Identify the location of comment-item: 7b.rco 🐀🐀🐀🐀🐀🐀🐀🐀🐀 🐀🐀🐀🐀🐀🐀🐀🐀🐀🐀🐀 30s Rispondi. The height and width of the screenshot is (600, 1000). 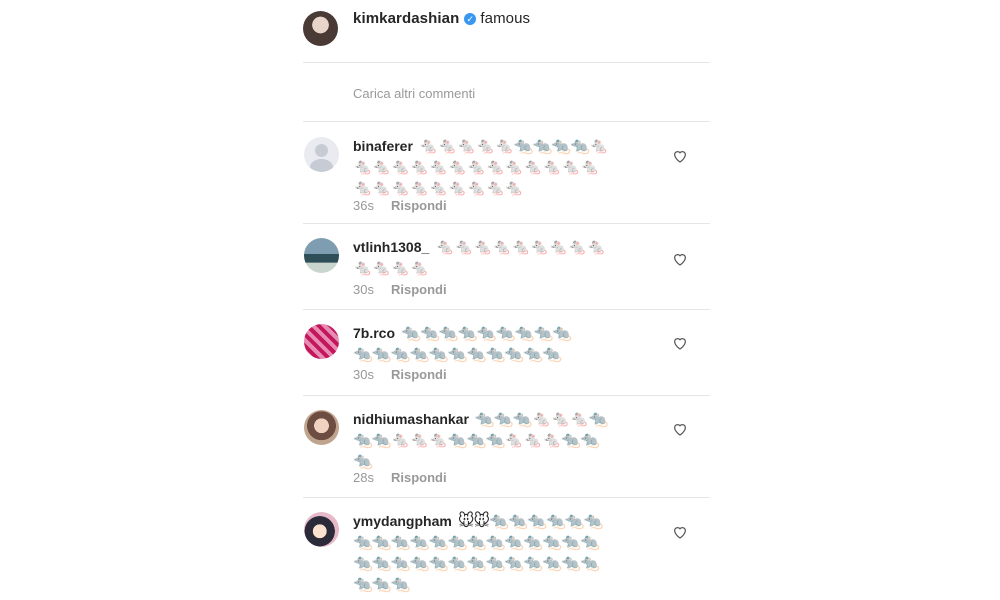
(506, 353).